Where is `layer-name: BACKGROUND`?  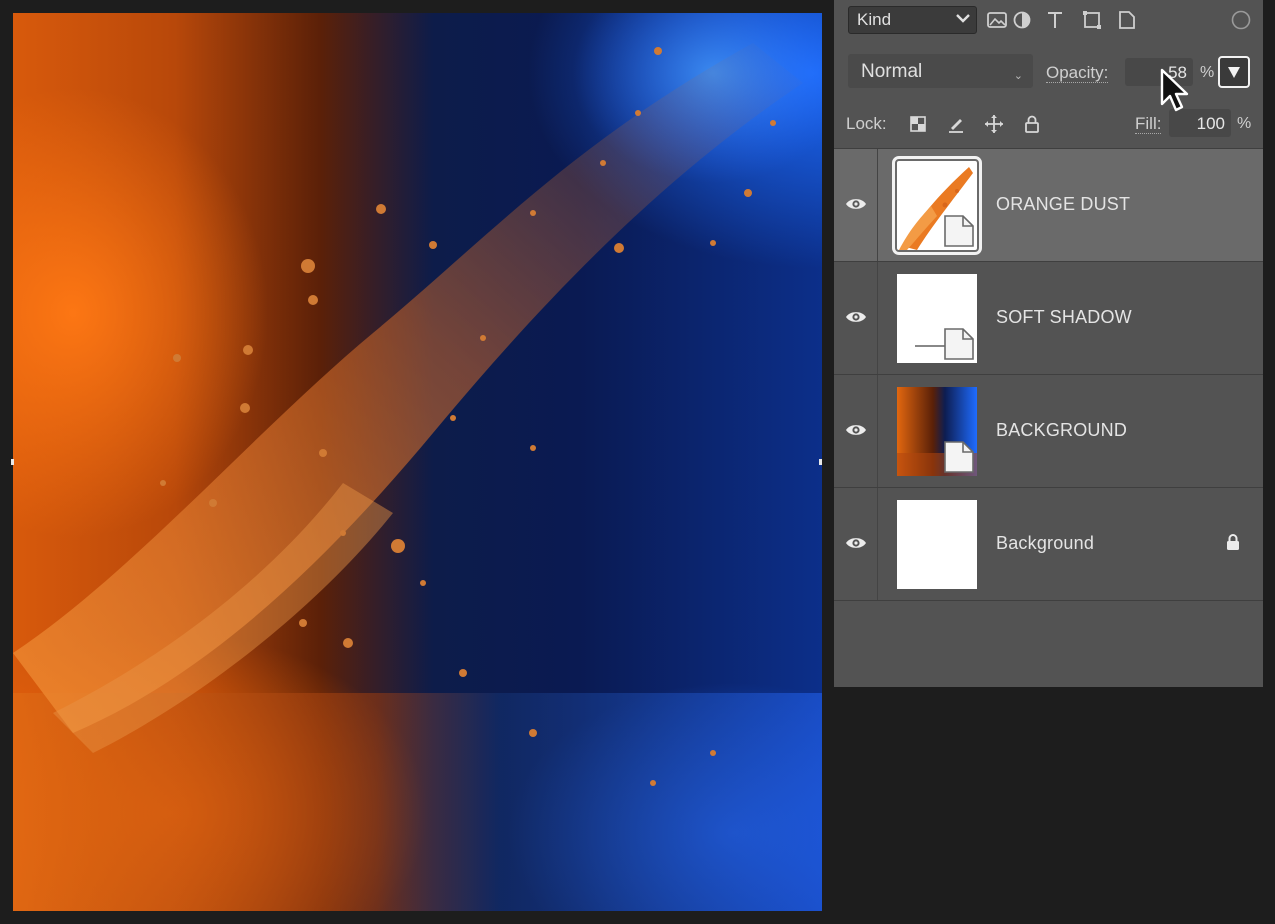
layer-name: BACKGROUND is located at coordinates (1061, 430).